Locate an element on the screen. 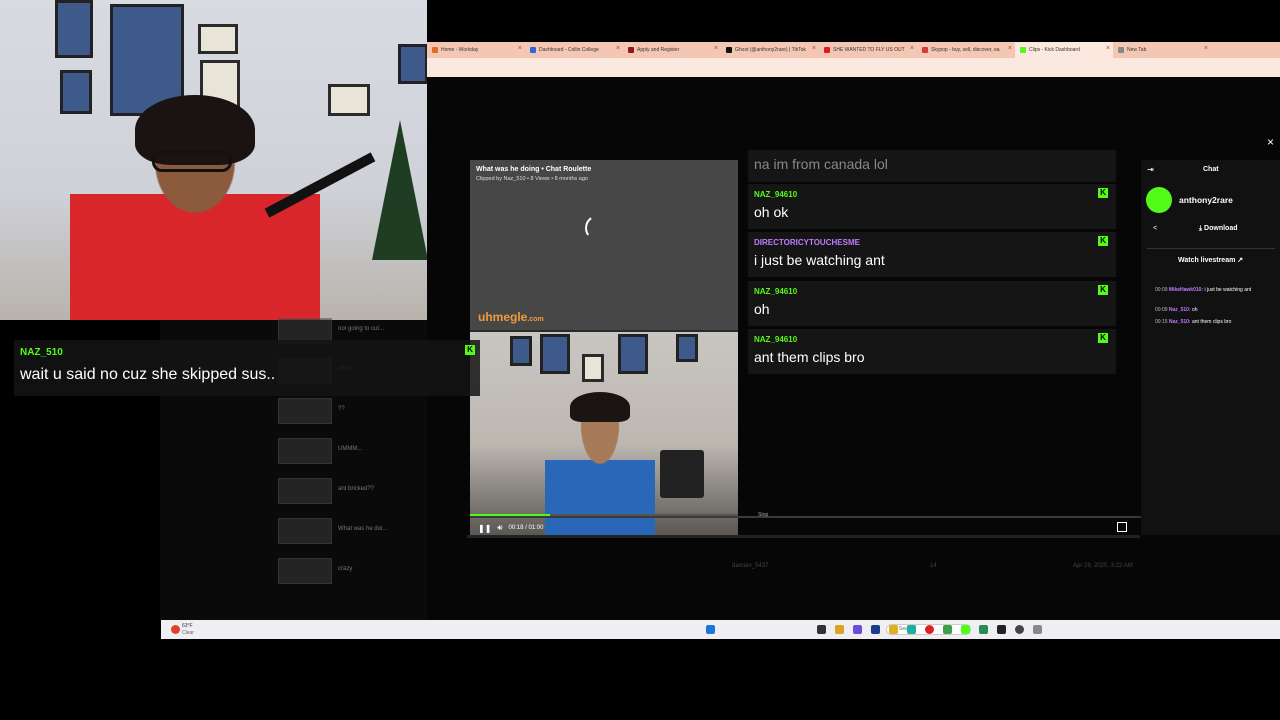 The image size is (1280, 720). clip-date: Apr 28, 2025, 3:22 AM is located at coordinates (1103, 566).